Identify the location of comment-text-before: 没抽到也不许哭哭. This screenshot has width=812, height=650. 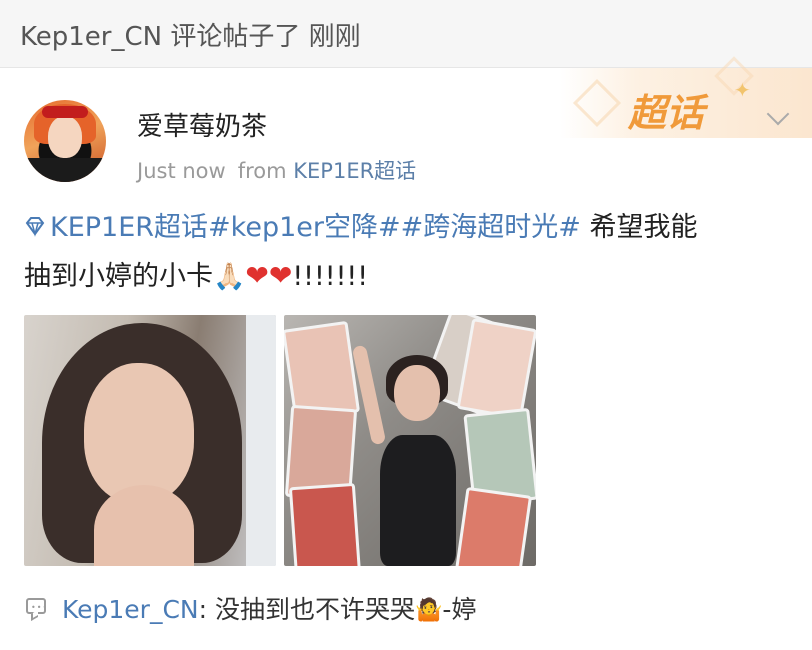
(315, 609).